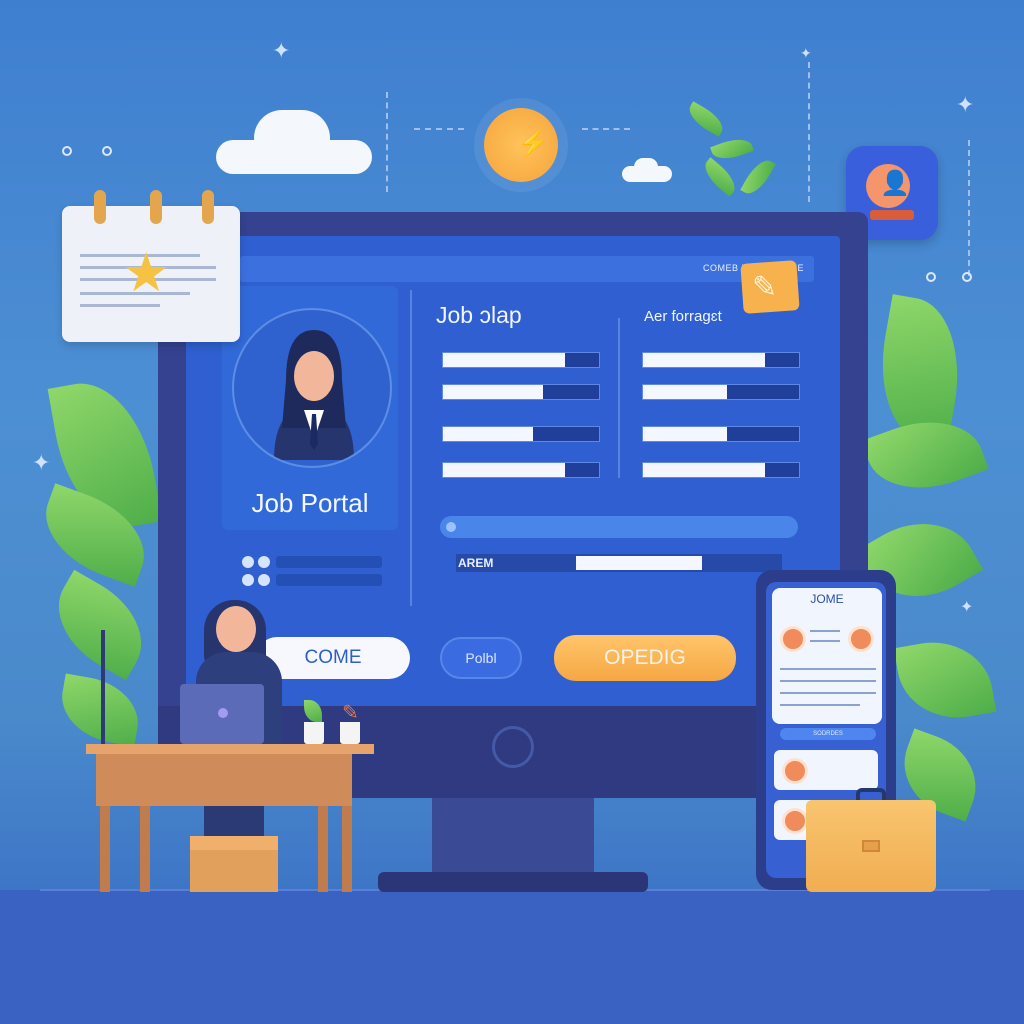 Image resolution: width=1024 pixels, height=1024 pixels. Describe the element at coordinates (892, 215) in the screenshot. I see `badge-stand` at that location.